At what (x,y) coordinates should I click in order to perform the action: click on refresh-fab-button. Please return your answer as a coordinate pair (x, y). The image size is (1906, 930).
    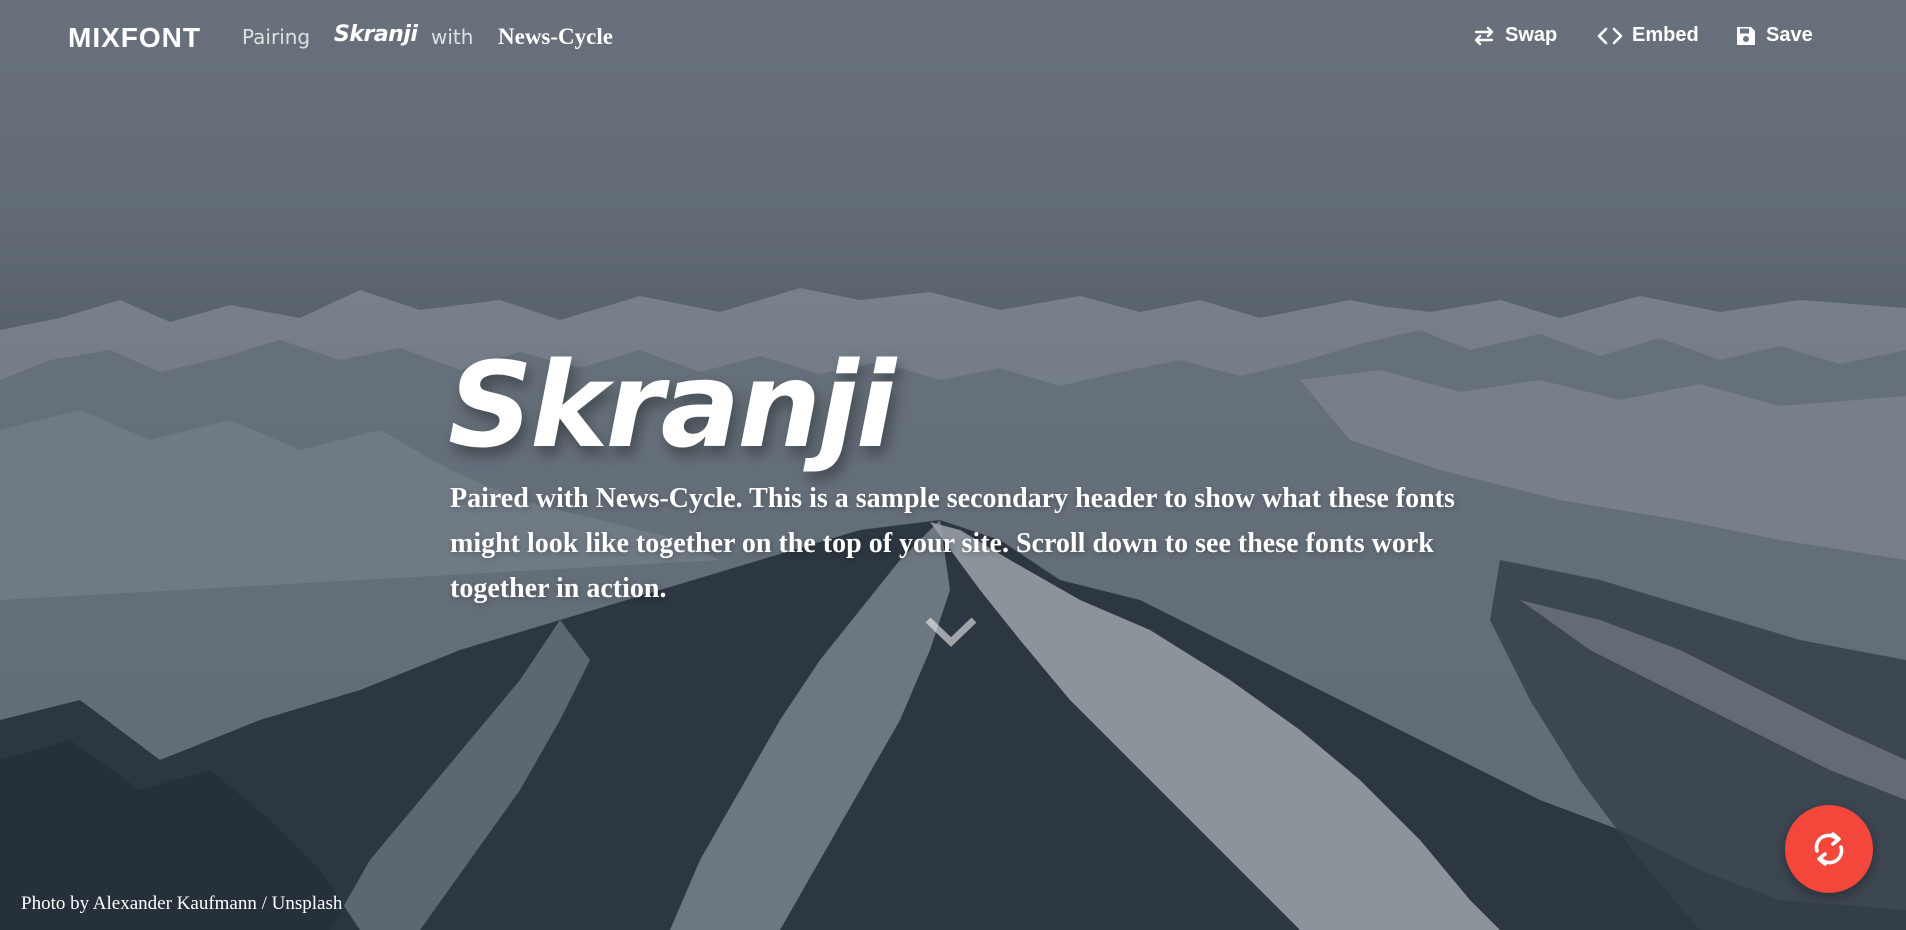
    Looking at the image, I should click on (1829, 849).